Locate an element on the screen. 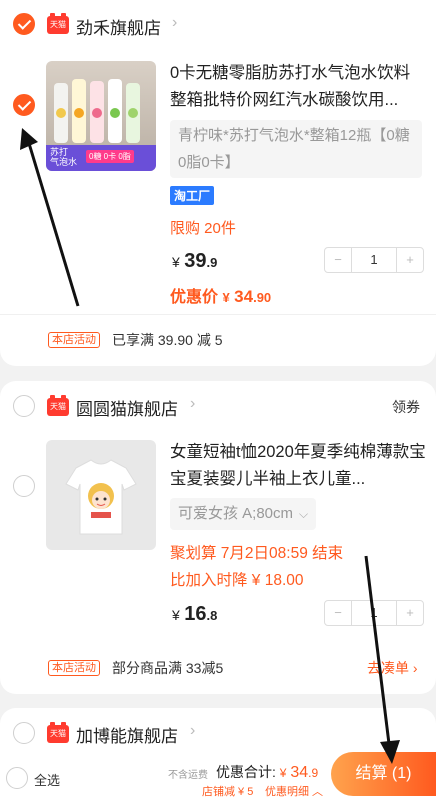 The height and width of the screenshot is (800, 436). add-more-link: 去凑单 › is located at coordinates (392, 668).